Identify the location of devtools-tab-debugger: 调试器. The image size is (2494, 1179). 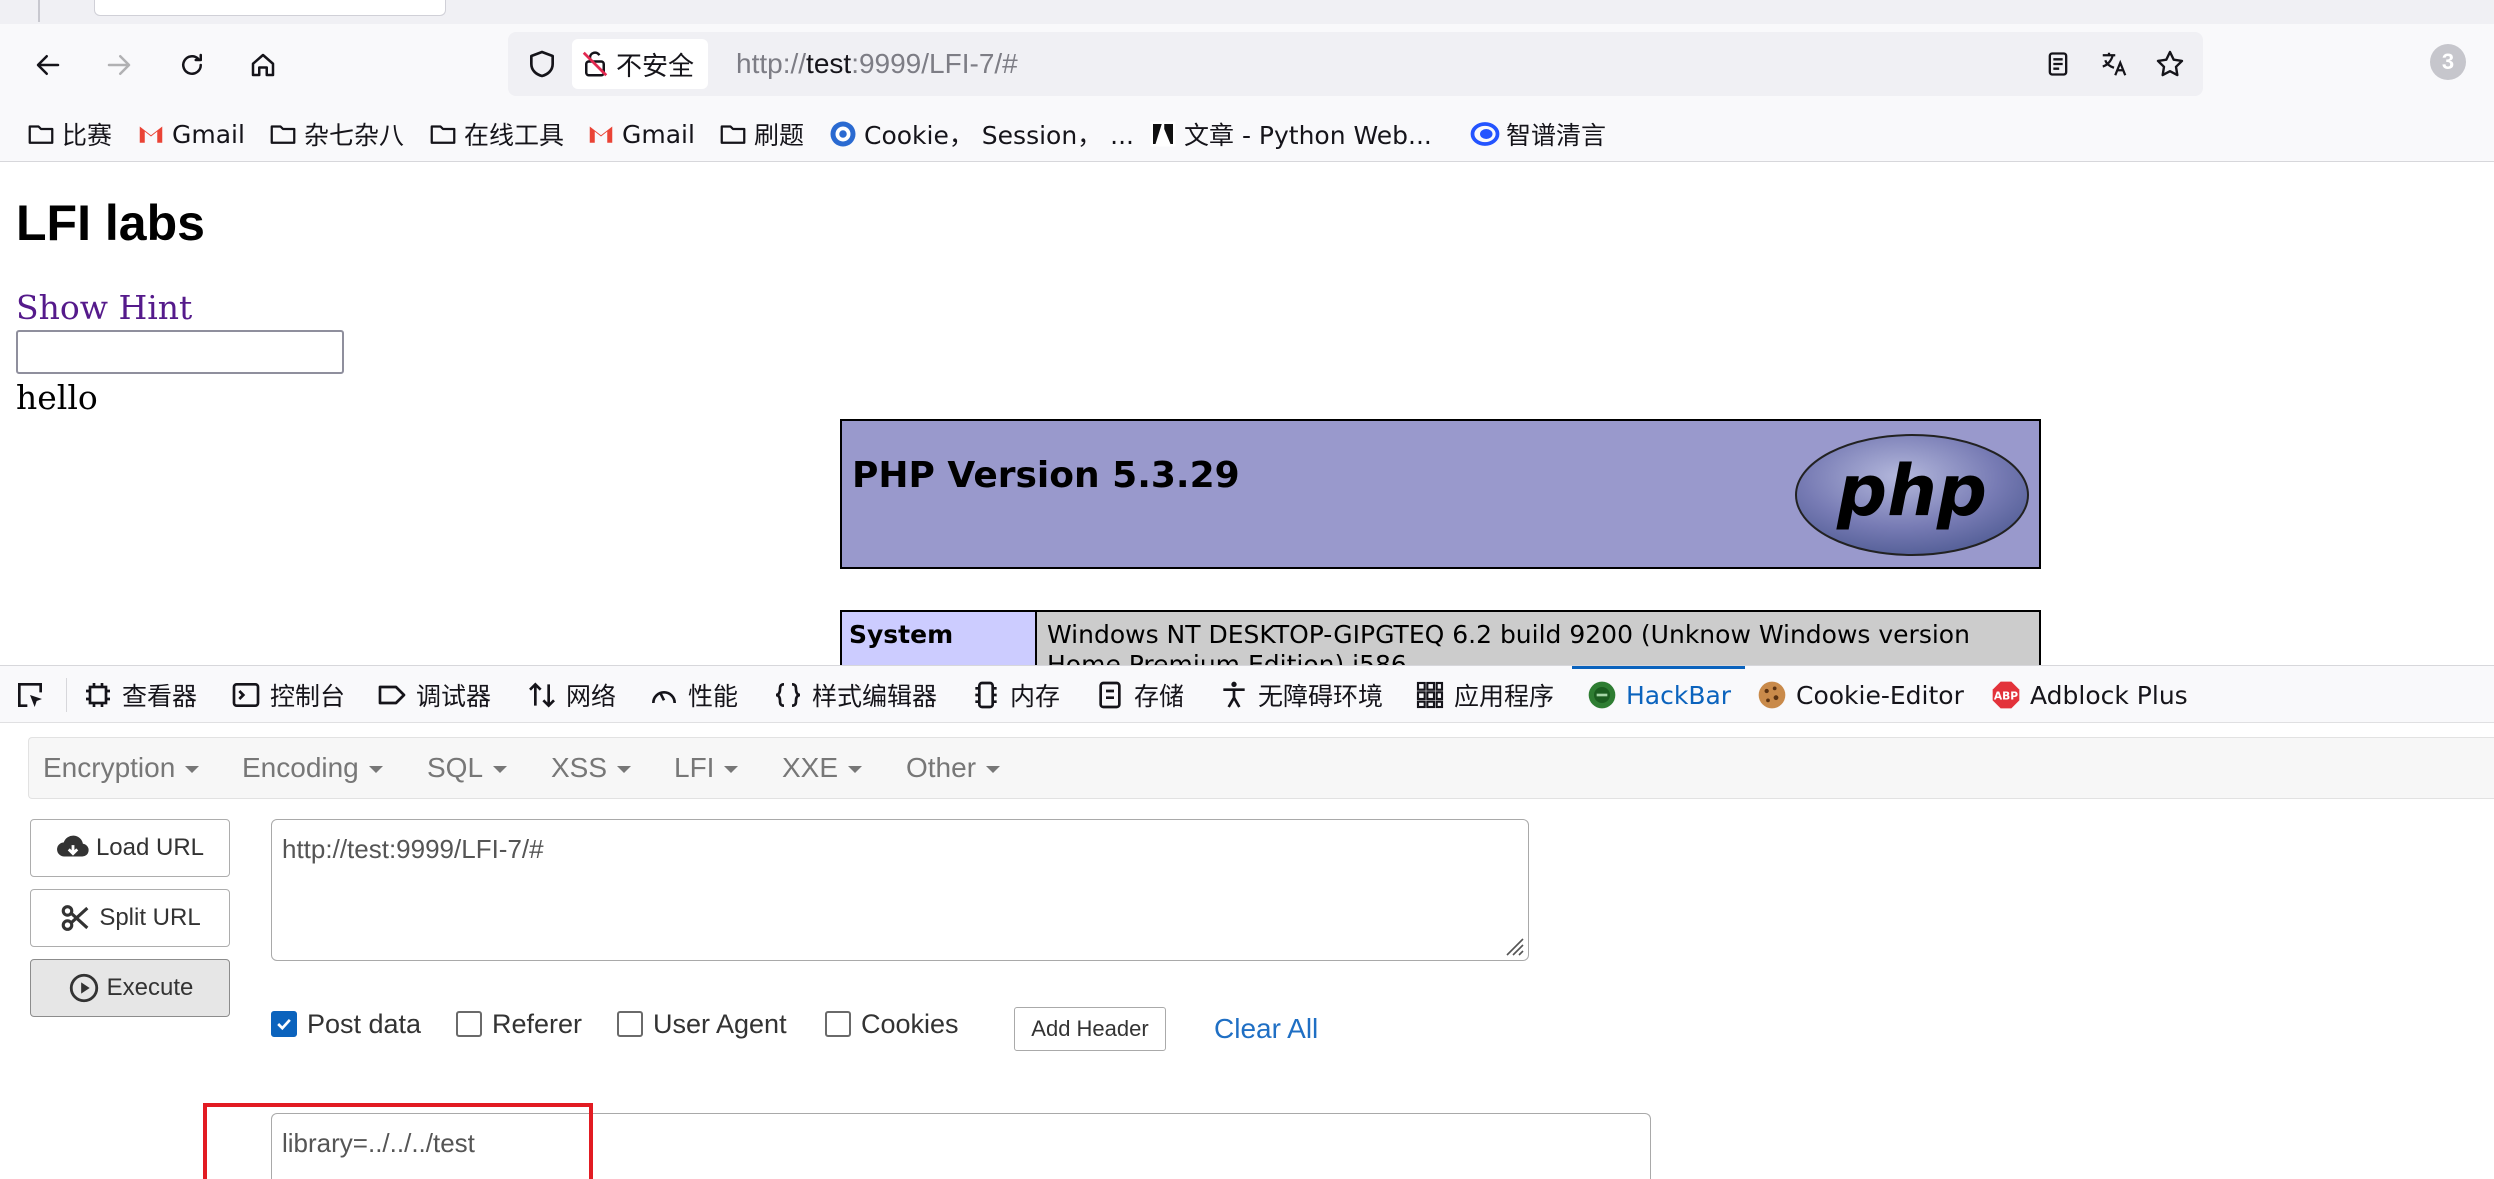
(433, 695).